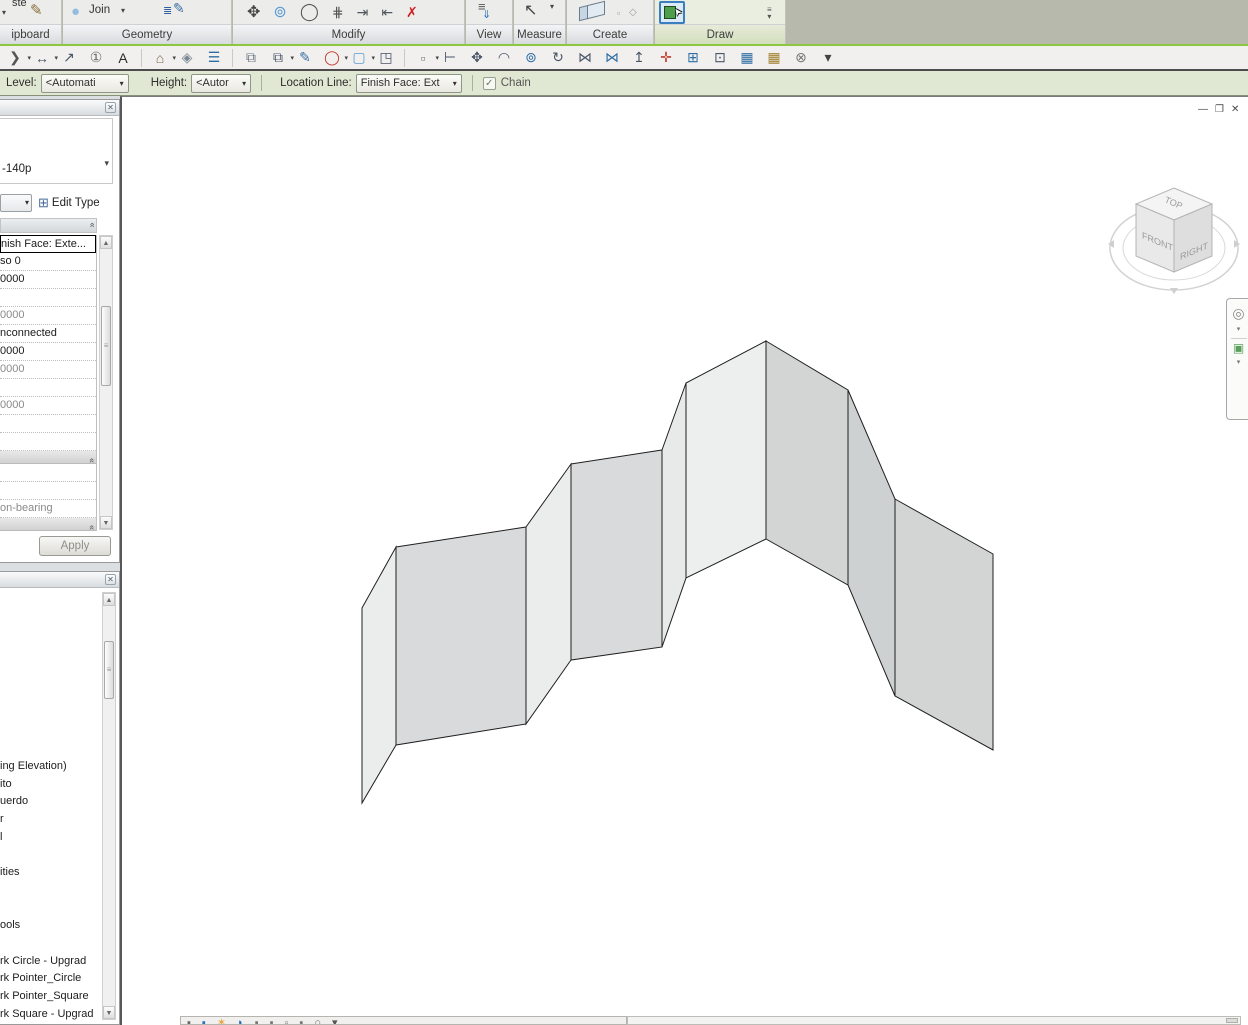 This screenshot has height=1025, width=1248. What do you see at coordinates (51, 997) in the screenshot?
I see `tree-item: rk Pointer_Square` at bounding box center [51, 997].